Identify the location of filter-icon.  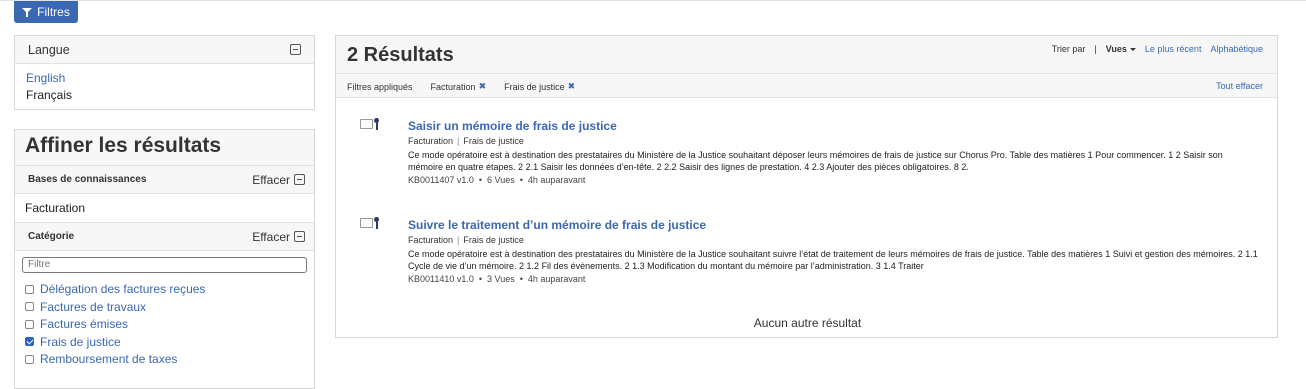
(27, 12).